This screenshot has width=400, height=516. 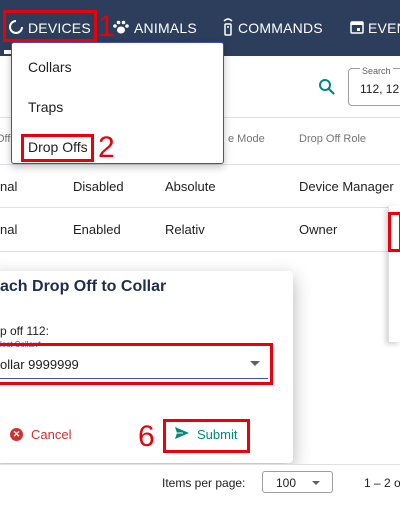 What do you see at coordinates (97, 229) in the screenshot?
I see `table-cell: Enabled` at bounding box center [97, 229].